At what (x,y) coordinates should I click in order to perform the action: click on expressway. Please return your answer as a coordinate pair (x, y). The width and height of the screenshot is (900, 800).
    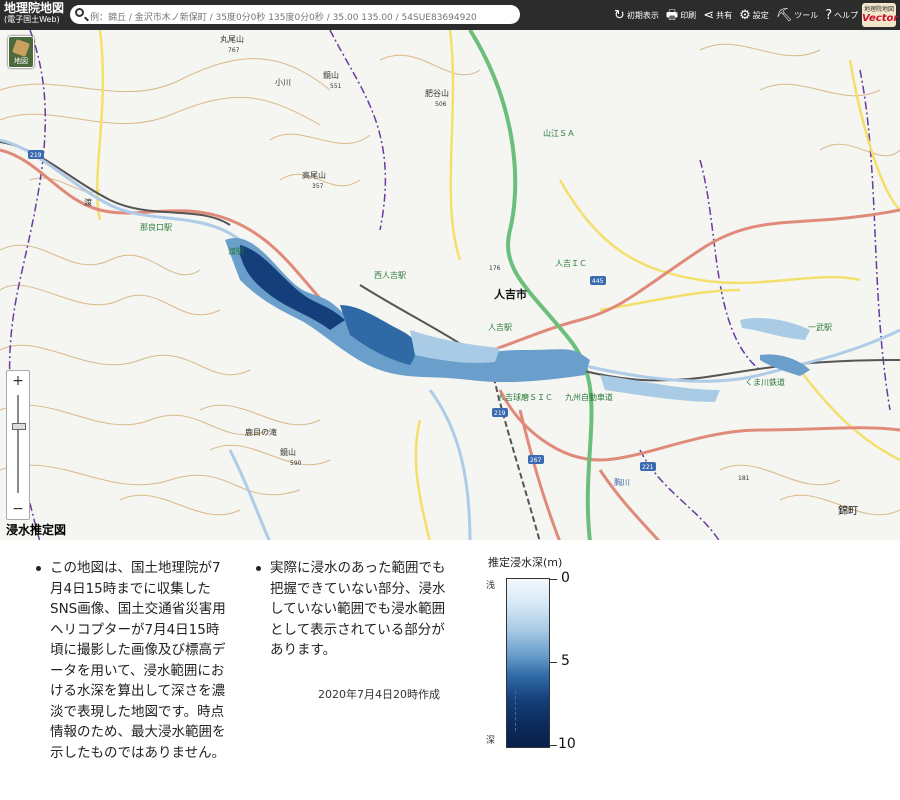
    Looking at the image, I should click on (531, 286).